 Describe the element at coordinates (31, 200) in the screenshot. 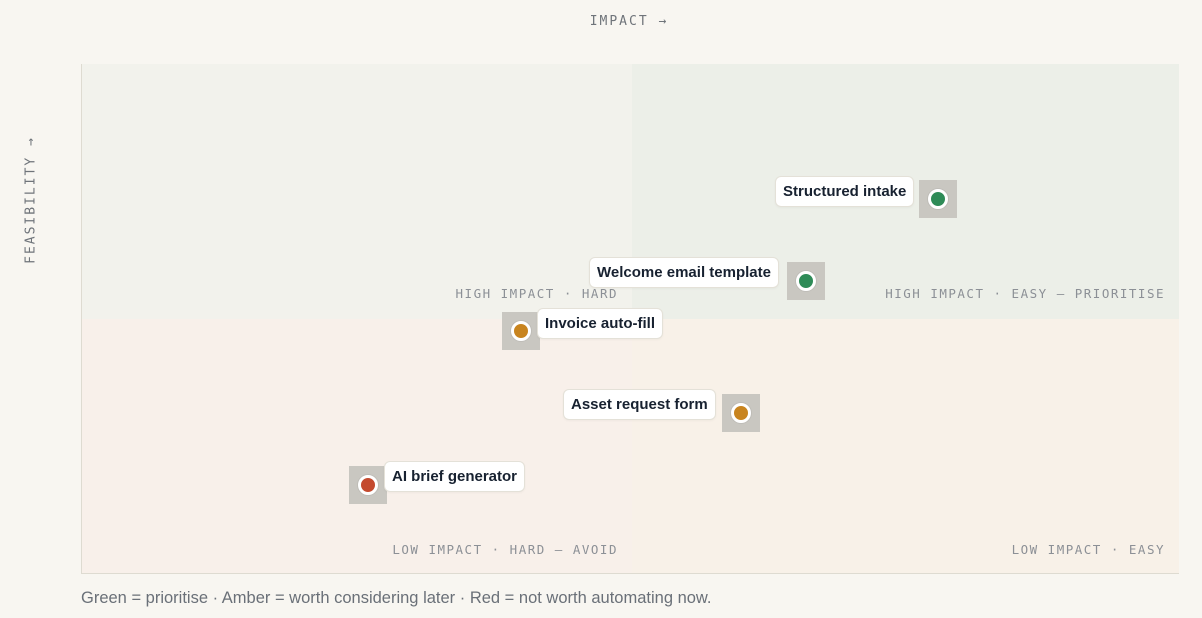

I see `y-axis-label: FEASIBILITY →` at that location.